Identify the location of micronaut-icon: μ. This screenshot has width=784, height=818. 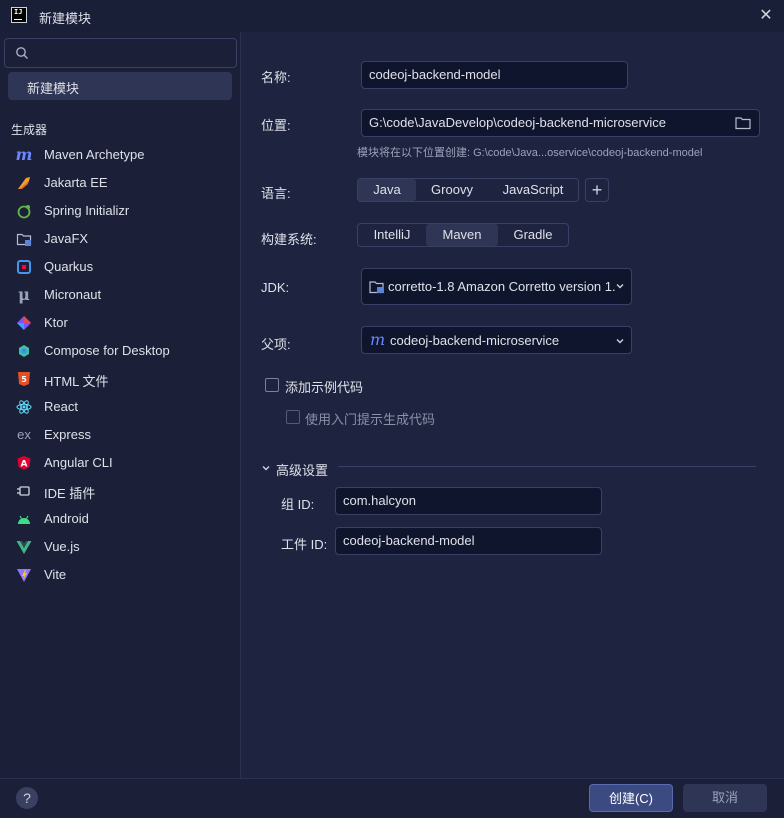
(24, 294).